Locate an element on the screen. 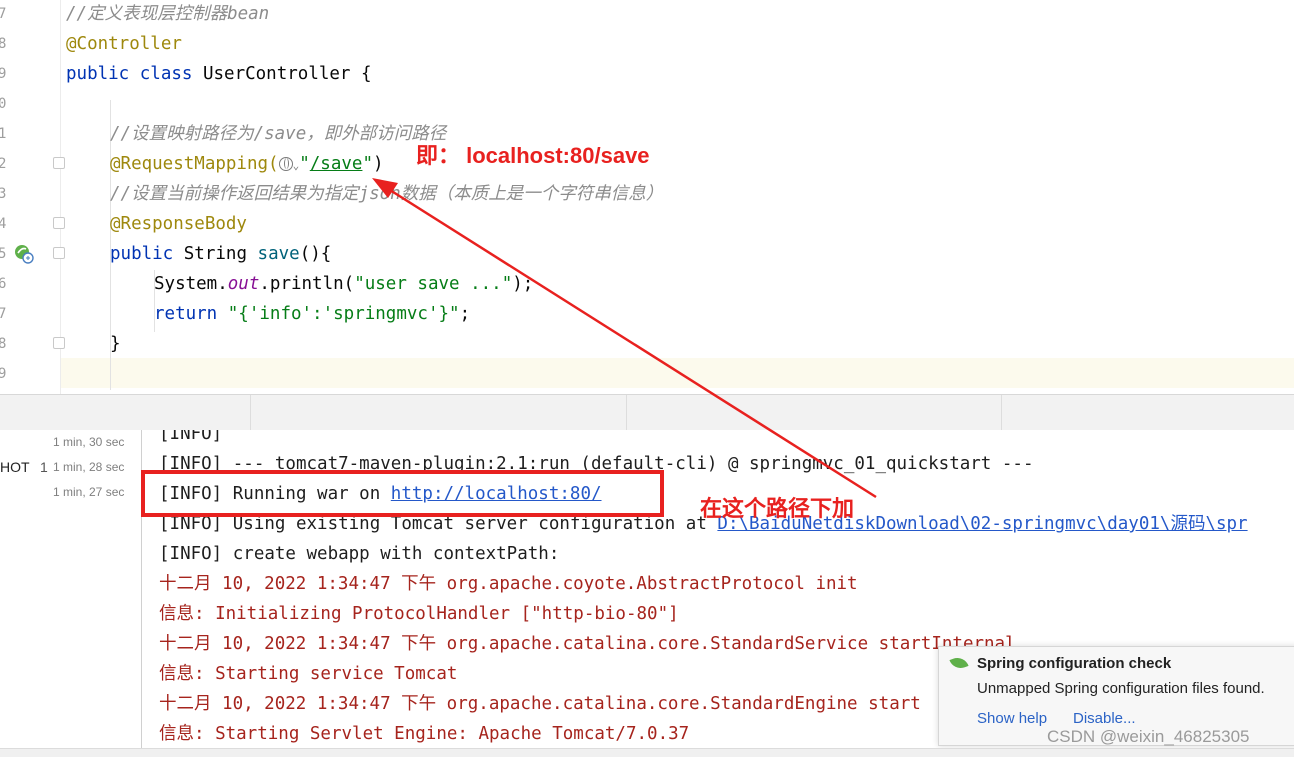 The height and width of the screenshot is (757, 1294). spring-leaf-icon is located at coordinates (959, 663).